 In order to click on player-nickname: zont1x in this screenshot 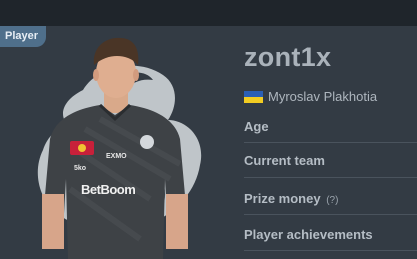, I will do `click(288, 57)`.